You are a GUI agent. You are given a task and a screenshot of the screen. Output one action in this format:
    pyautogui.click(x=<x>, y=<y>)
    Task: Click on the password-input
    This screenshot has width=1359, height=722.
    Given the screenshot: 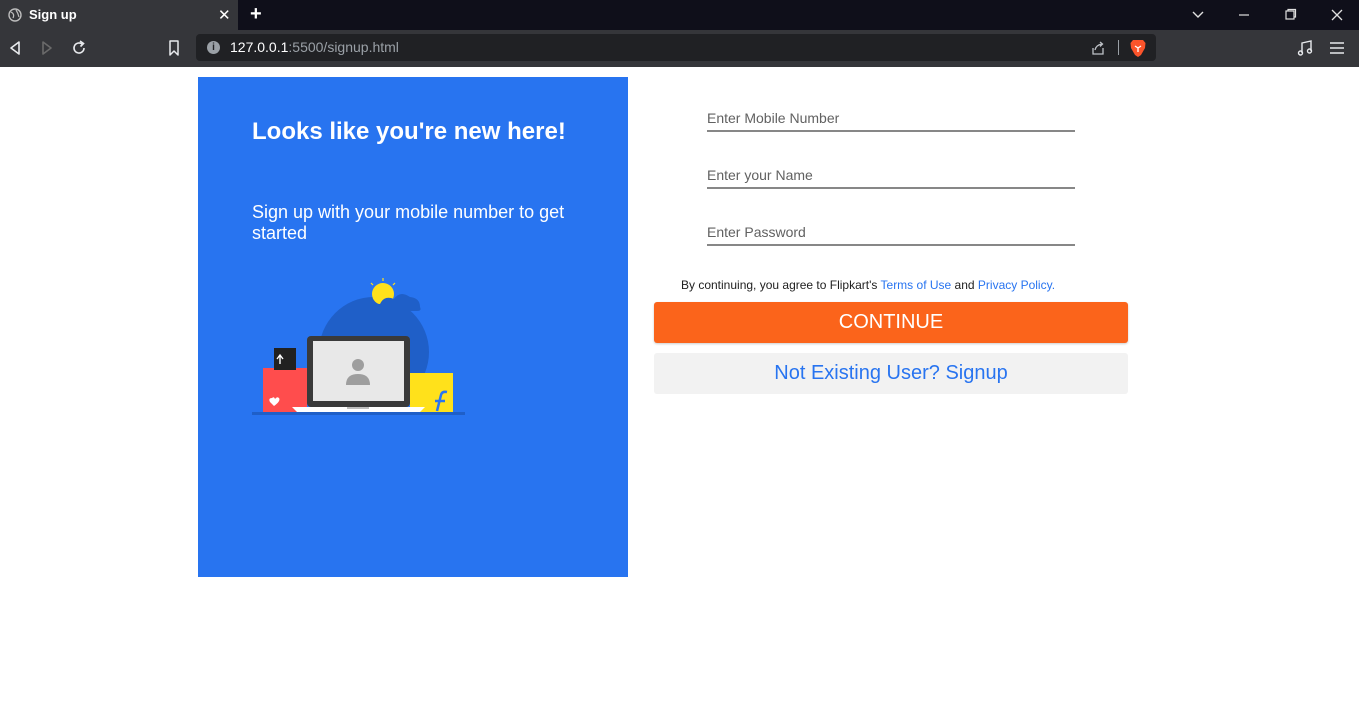 What is the action you would take?
    pyautogui.click(x=891, y=230)
    